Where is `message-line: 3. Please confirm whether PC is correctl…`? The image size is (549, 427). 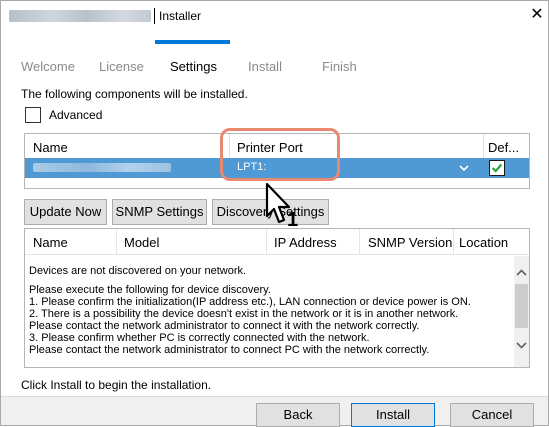 message-line: 3. Please confirm whether PC is correctl… is located at coordinates (199, 338).